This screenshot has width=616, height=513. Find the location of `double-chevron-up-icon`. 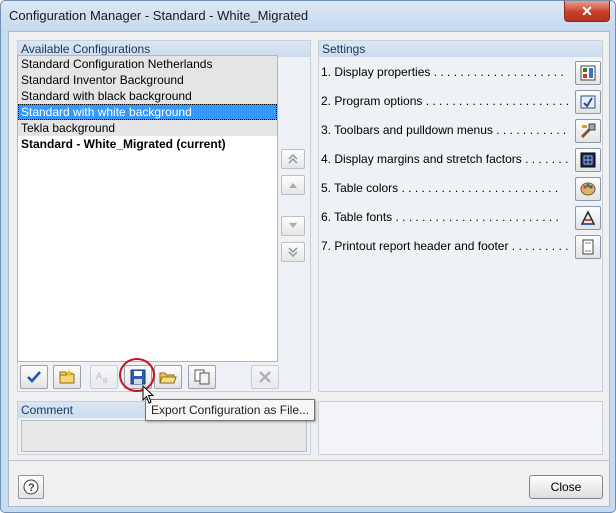

double-chevron-up-icon is located at coordinates (293, 158).